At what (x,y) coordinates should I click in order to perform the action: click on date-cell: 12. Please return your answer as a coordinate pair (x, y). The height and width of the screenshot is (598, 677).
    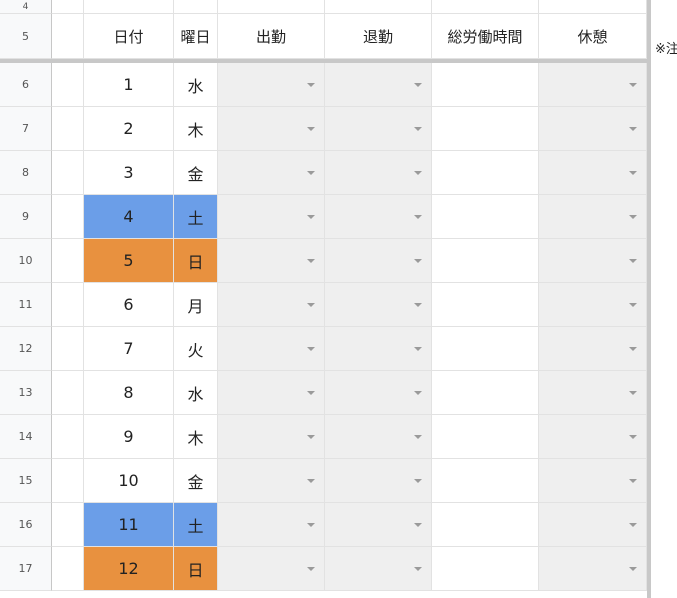
    Looking at the image, I should click on (129, 569).